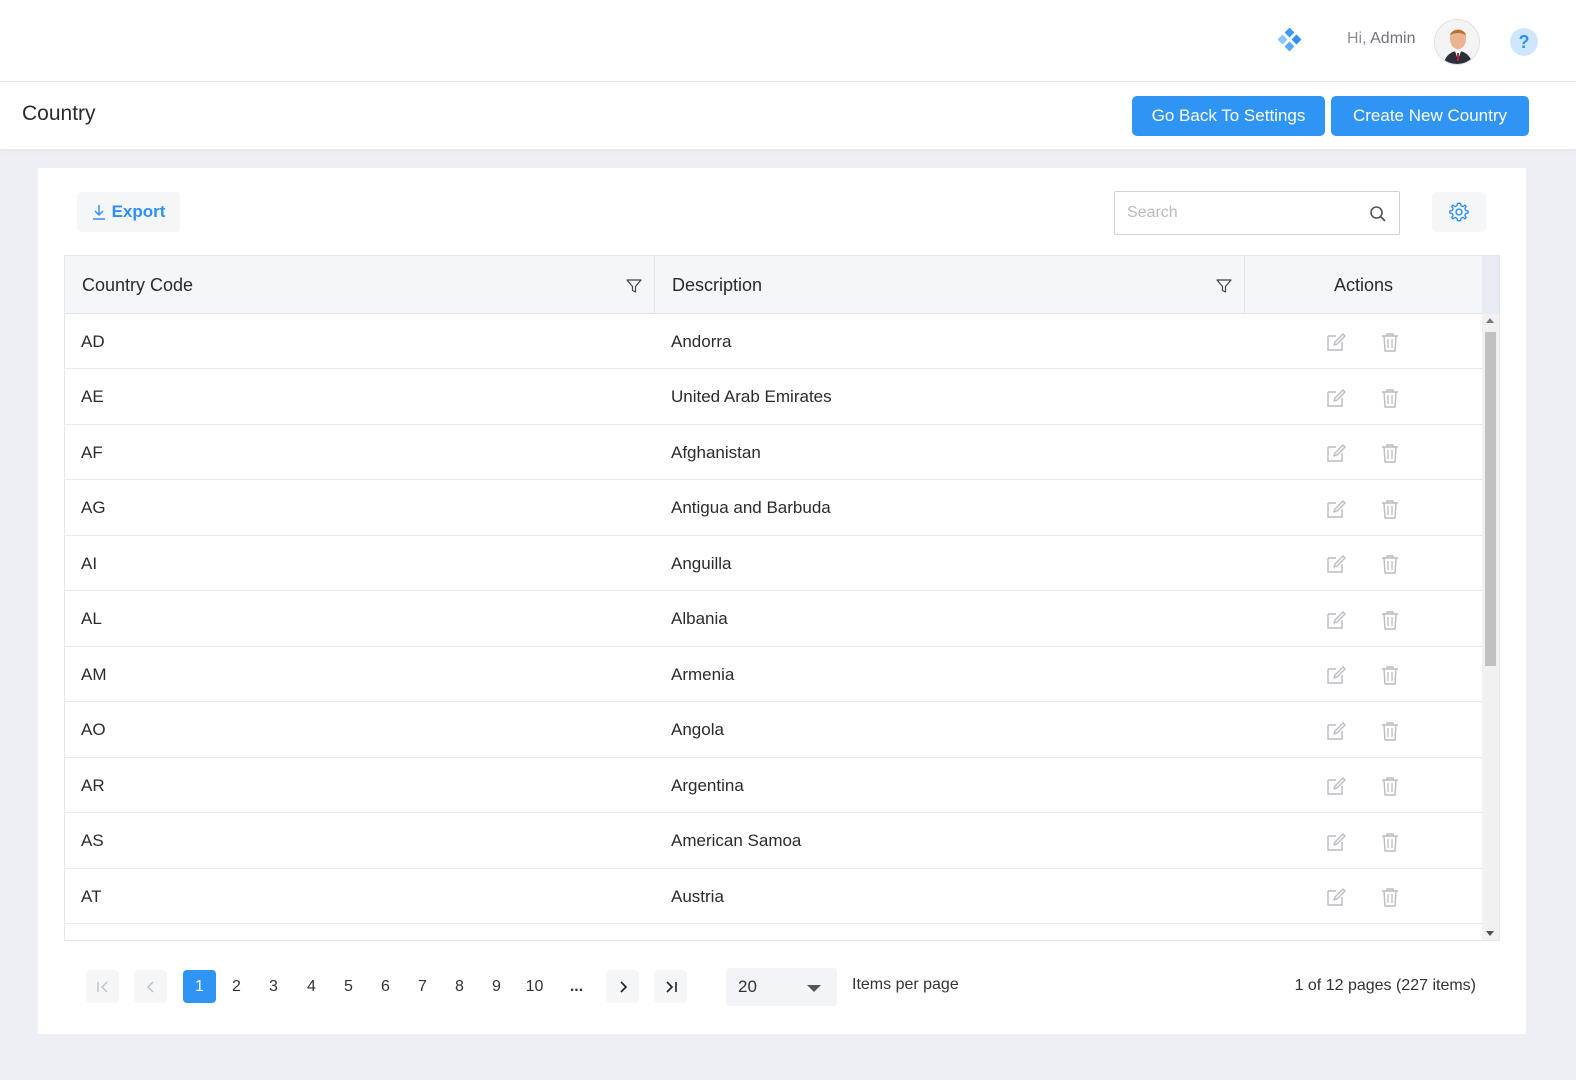 The height and width of the screenshot is (1080, 1576). I want to click on page-number-6: 6, so click(385, 986).